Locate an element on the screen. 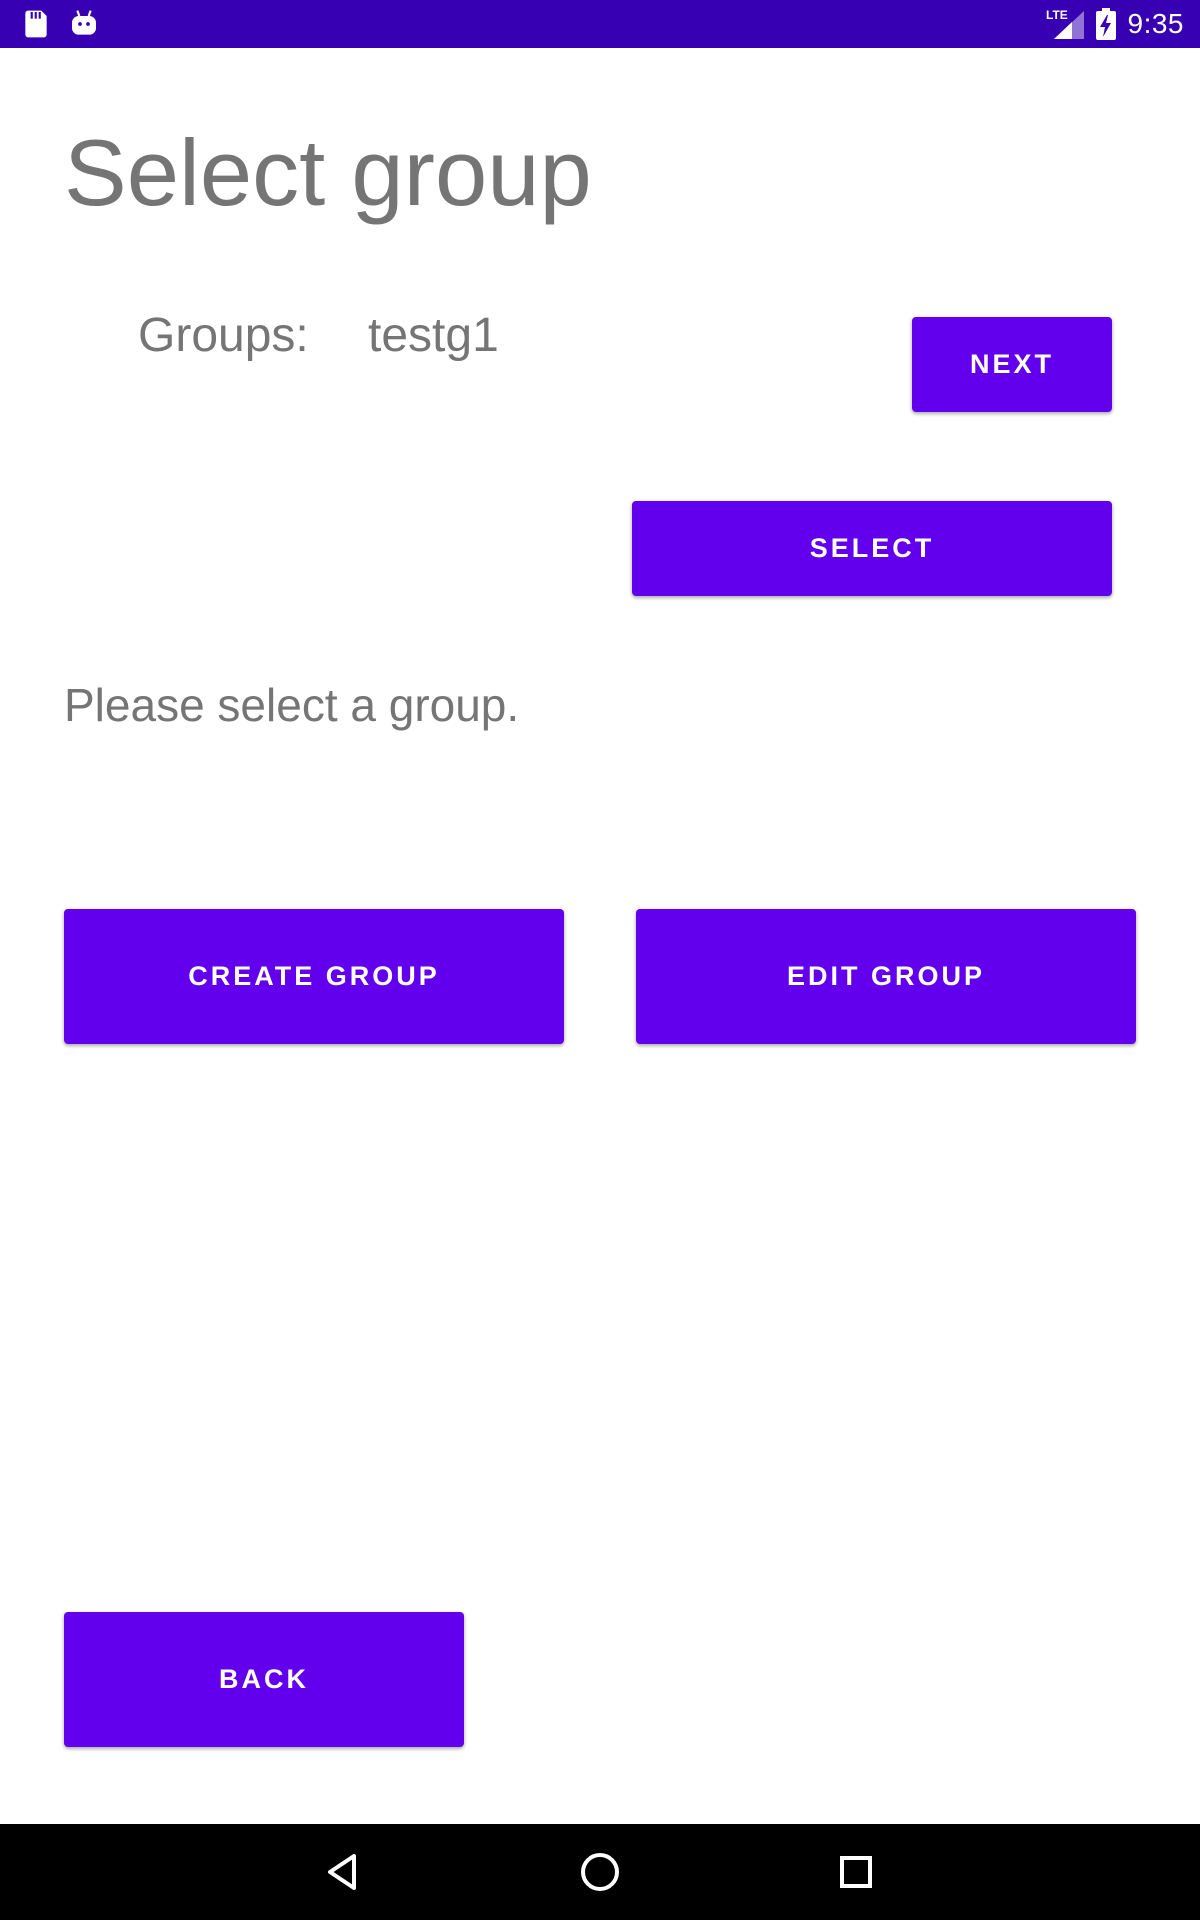  edit-group-button: EDIT GROUP is located at coordinates (886, 976).